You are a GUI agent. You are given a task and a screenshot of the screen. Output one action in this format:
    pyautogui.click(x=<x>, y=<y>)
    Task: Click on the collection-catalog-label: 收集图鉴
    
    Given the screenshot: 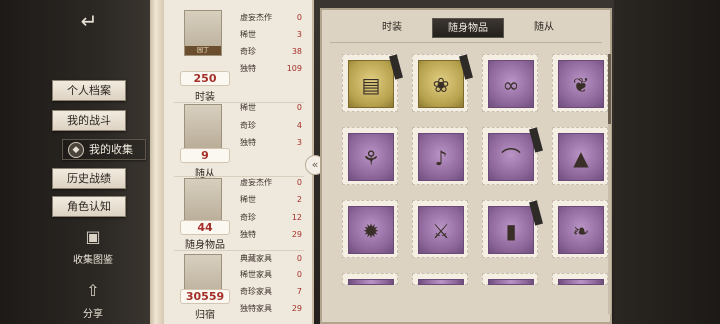 What is the action you would take?
    pyautogui.click(x=93, y=260)
    